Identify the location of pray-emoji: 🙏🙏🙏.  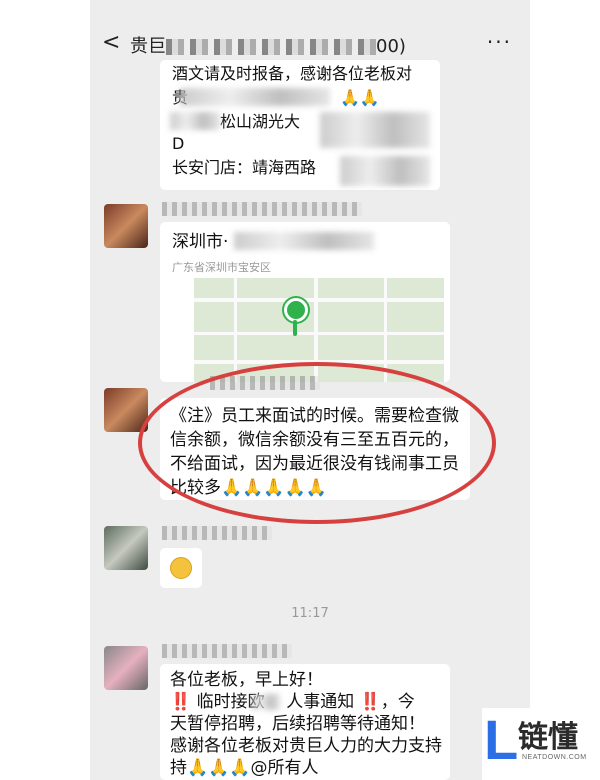
(219, 768).